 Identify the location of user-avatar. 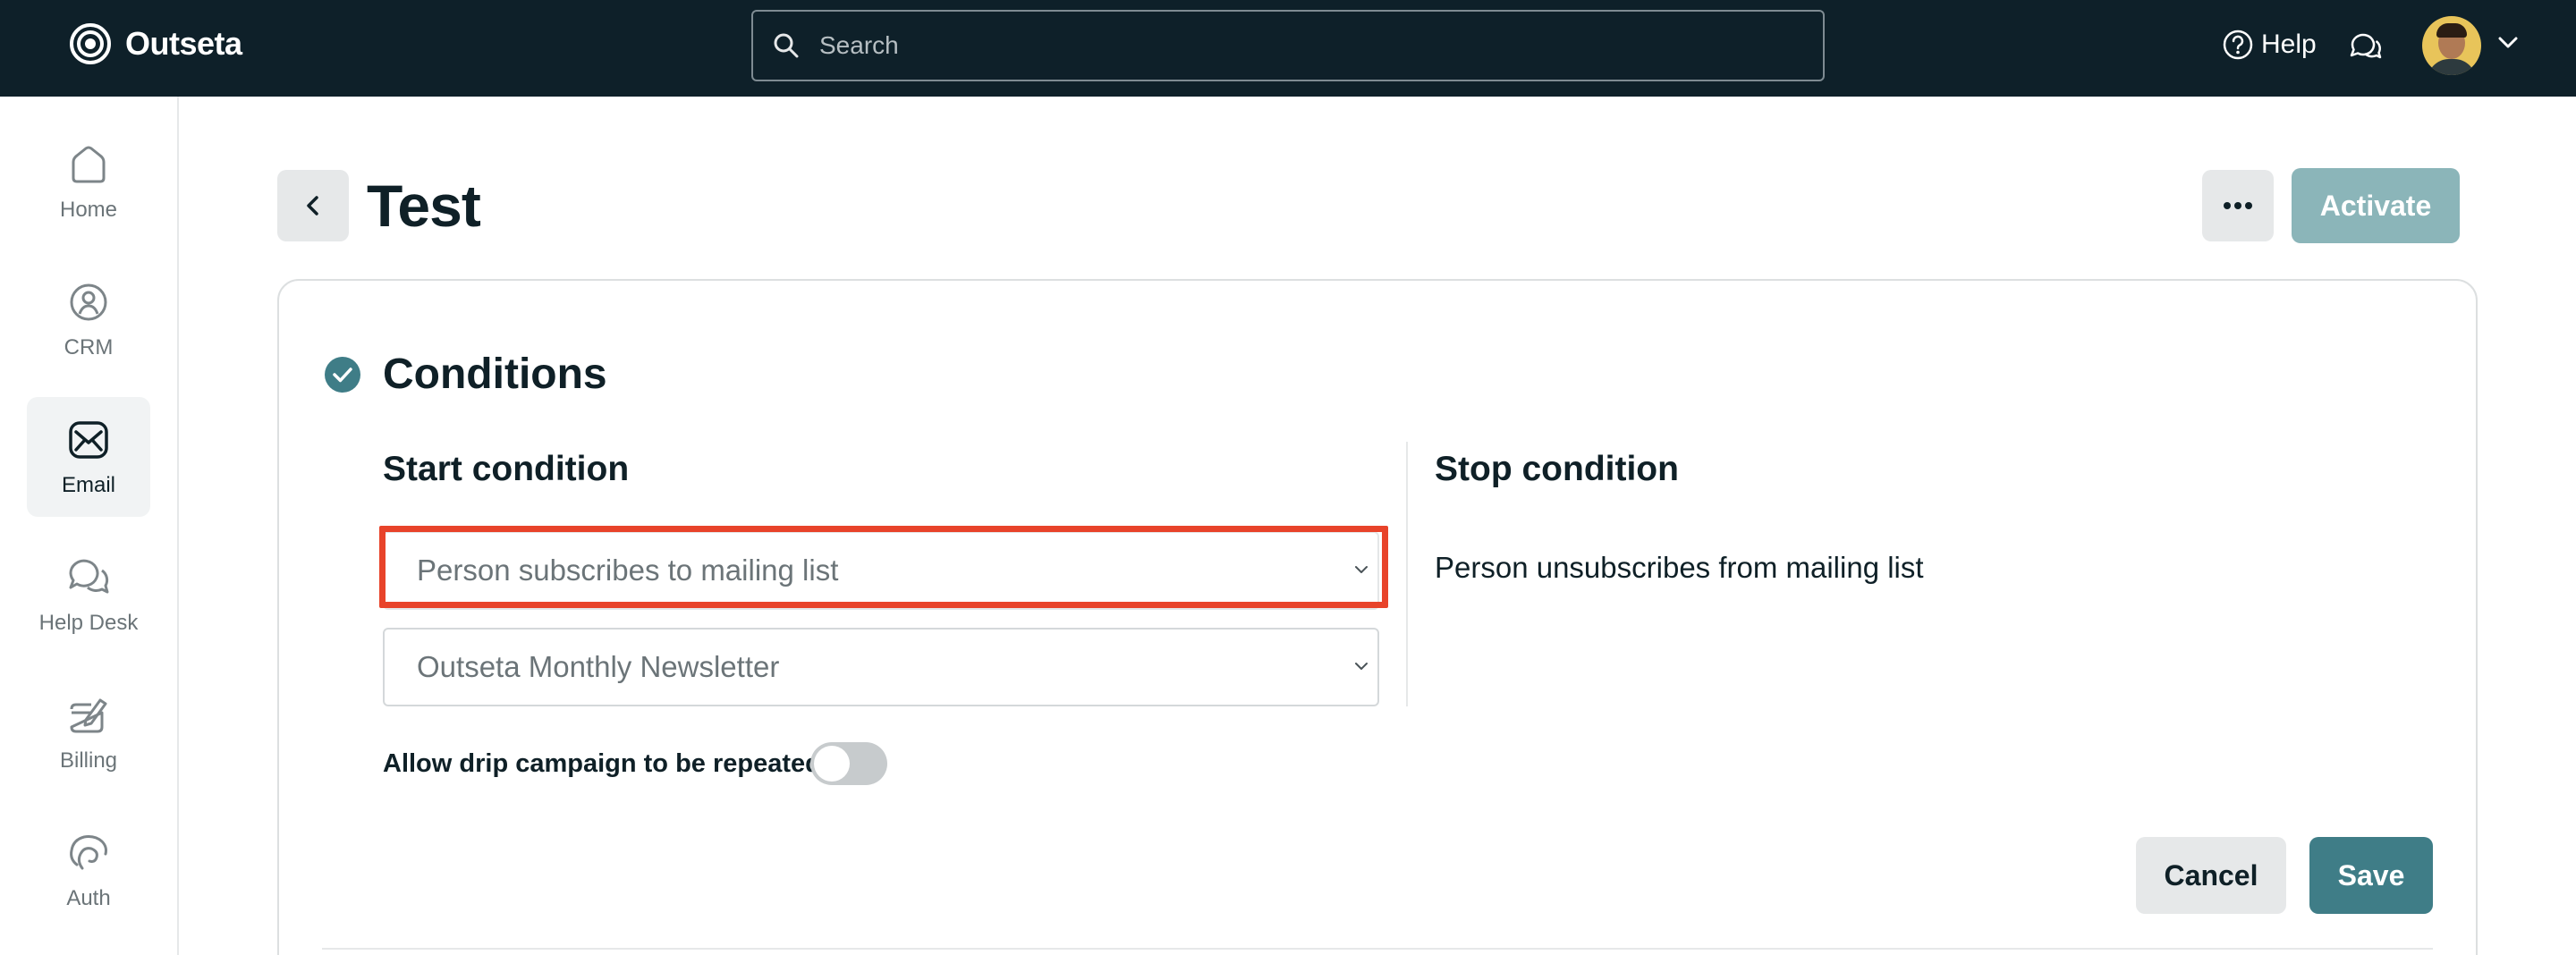
(2451, 45).